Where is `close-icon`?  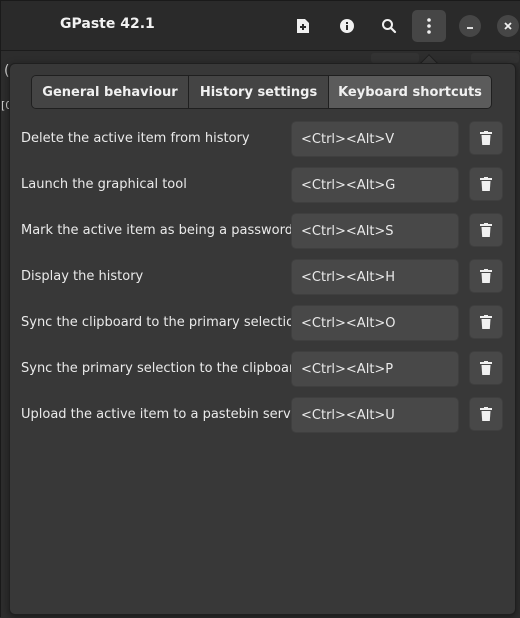
close-icon is located at coordinates (508, 26).